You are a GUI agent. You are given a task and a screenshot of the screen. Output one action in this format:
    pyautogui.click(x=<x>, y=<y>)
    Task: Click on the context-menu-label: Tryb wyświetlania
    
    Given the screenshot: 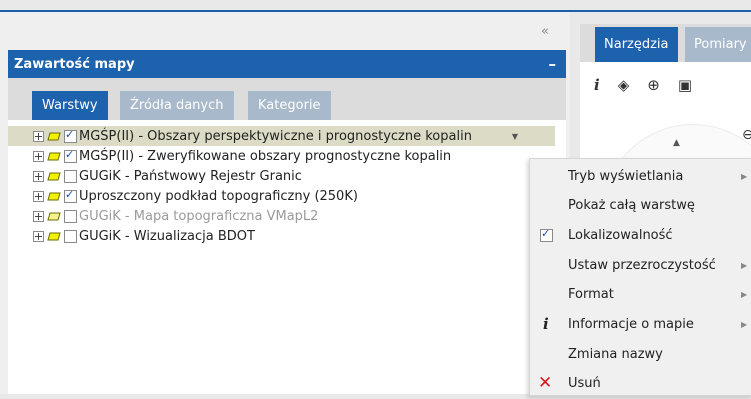 What is the action you would take?
    pyautogui.click(x=626, y=176)
    